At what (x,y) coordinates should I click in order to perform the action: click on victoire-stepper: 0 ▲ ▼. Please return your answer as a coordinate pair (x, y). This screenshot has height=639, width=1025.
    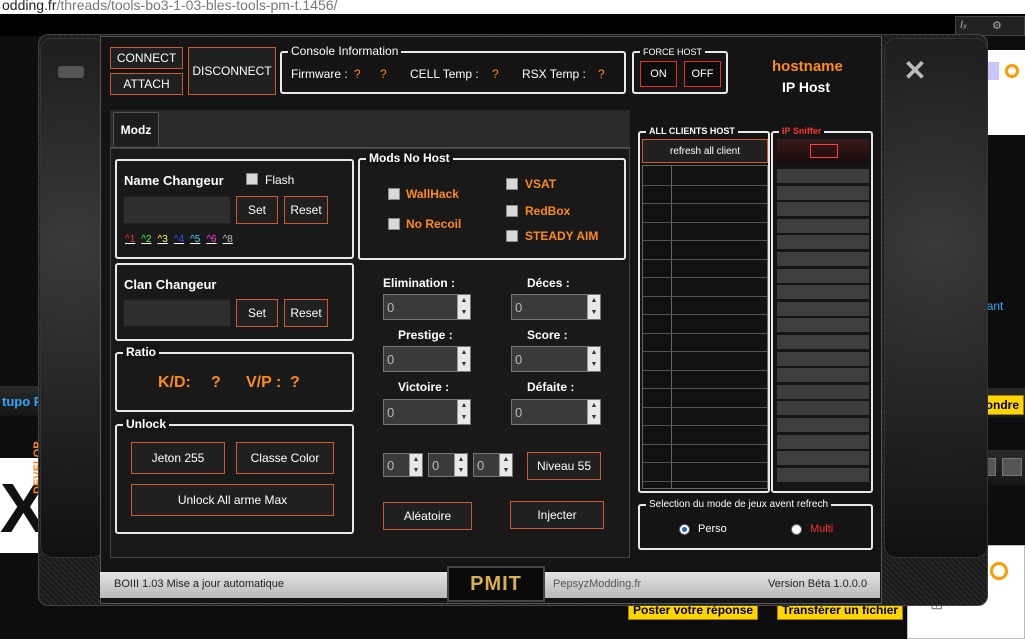
    Looking at the image, I should click on (427, 412).